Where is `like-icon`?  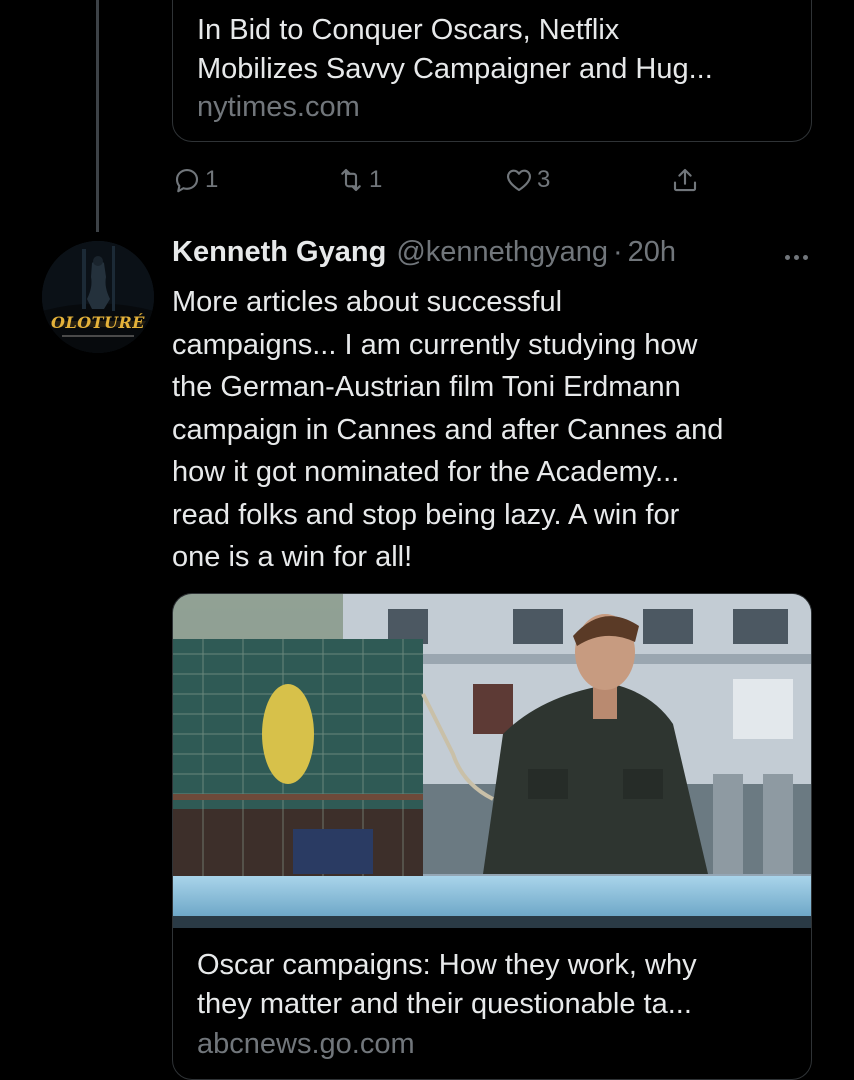
like-icon is located at coordinates (519, 180).